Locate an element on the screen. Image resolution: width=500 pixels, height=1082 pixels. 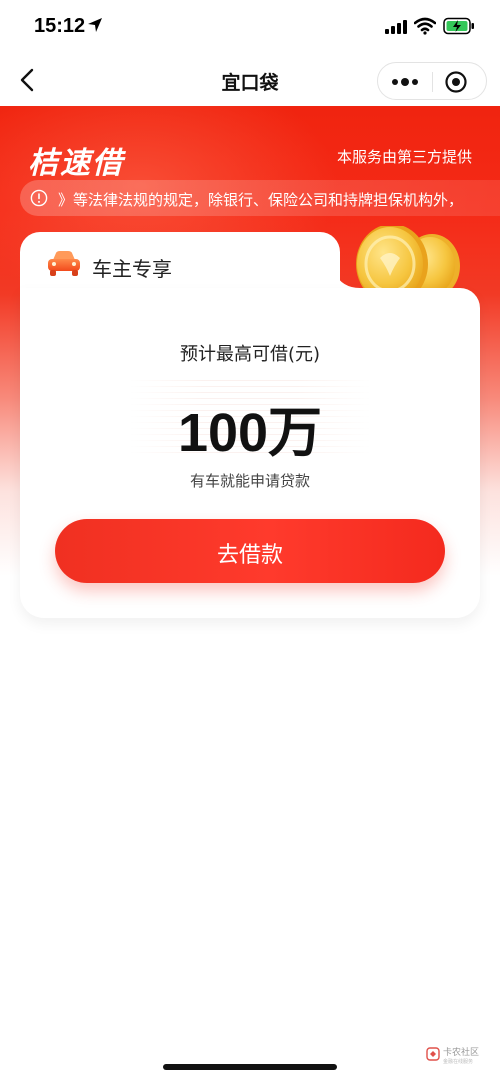
battery-charging-icon is located at coordinates (458, 26).